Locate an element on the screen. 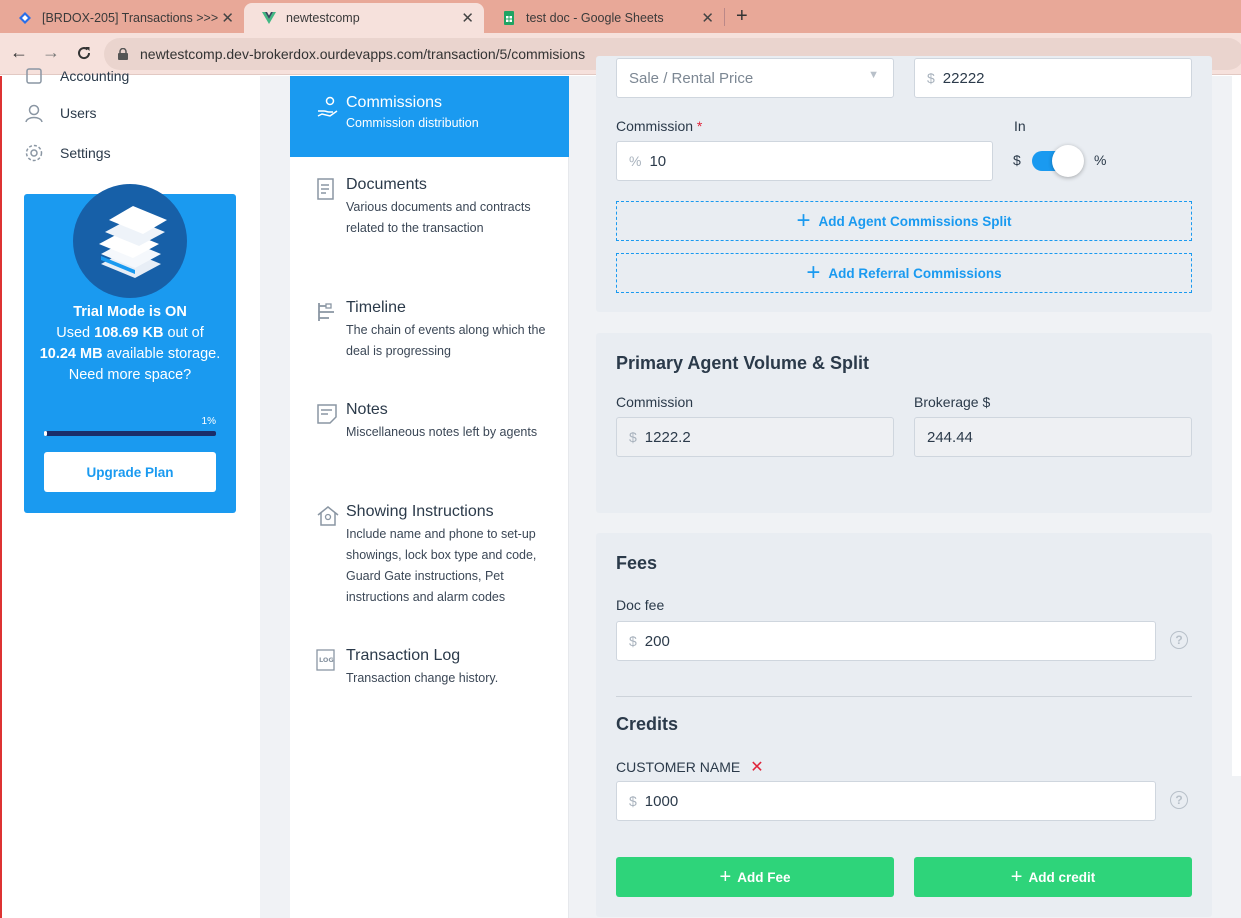  sidebar-item-accounting: Accounting is located at coordinates (76, 76).